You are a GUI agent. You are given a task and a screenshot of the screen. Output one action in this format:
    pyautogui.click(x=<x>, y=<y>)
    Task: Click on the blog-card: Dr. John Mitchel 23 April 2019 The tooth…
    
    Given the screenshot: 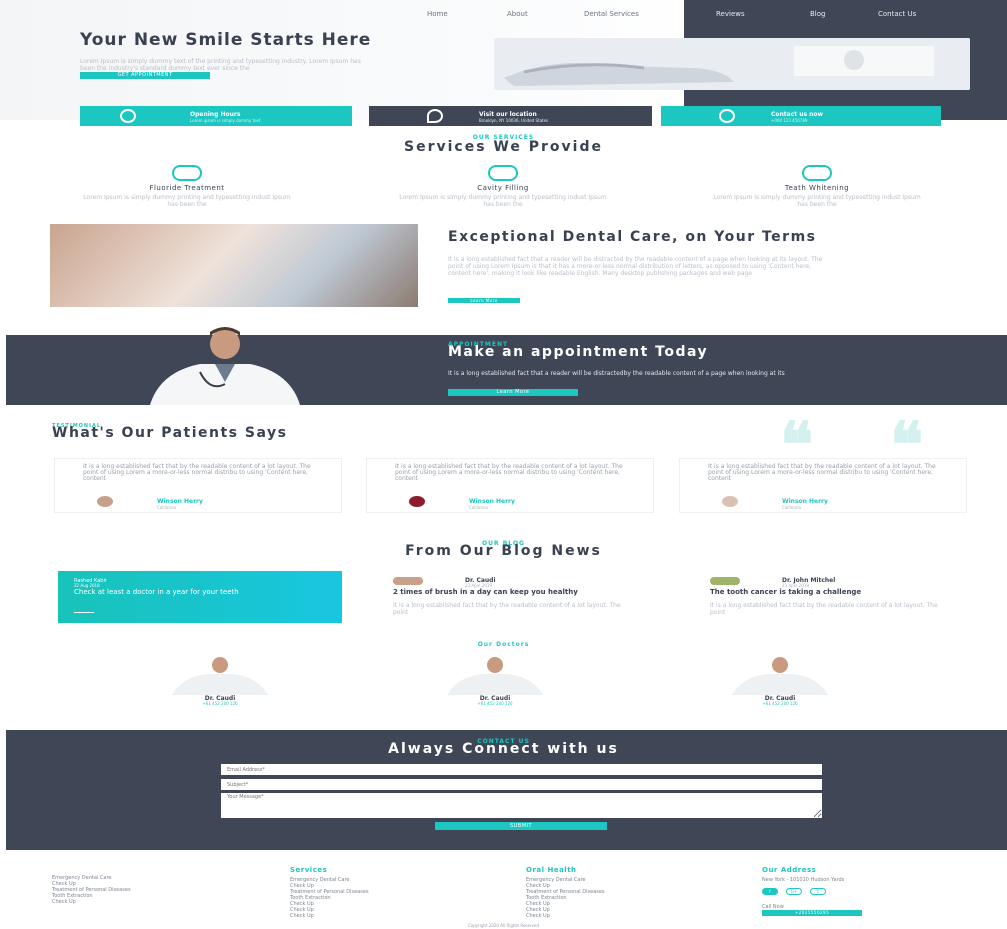 What is the action you would take?
    pyautogui.click(x=835, y=597)
    